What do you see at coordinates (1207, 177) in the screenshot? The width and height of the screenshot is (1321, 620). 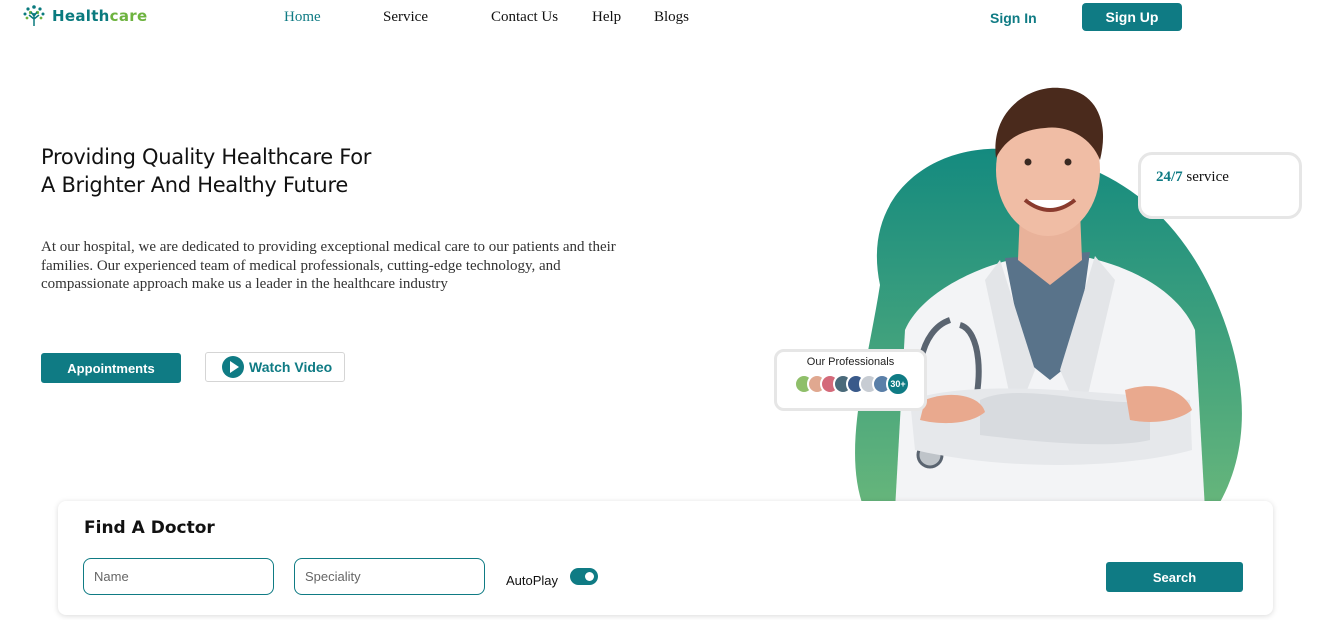 I see `service-label: service` at bounding box center [1207, 177].